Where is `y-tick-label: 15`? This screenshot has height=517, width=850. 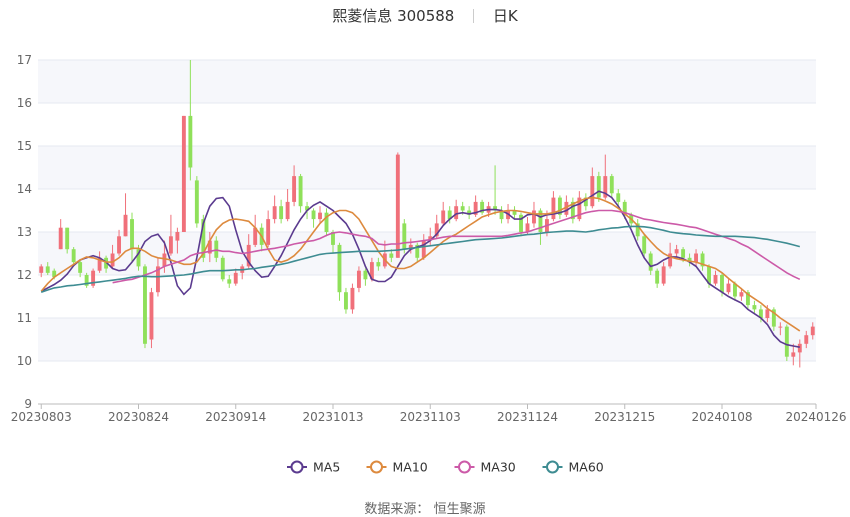 y-tick-label: 15 is located at coordinates (24, 146).